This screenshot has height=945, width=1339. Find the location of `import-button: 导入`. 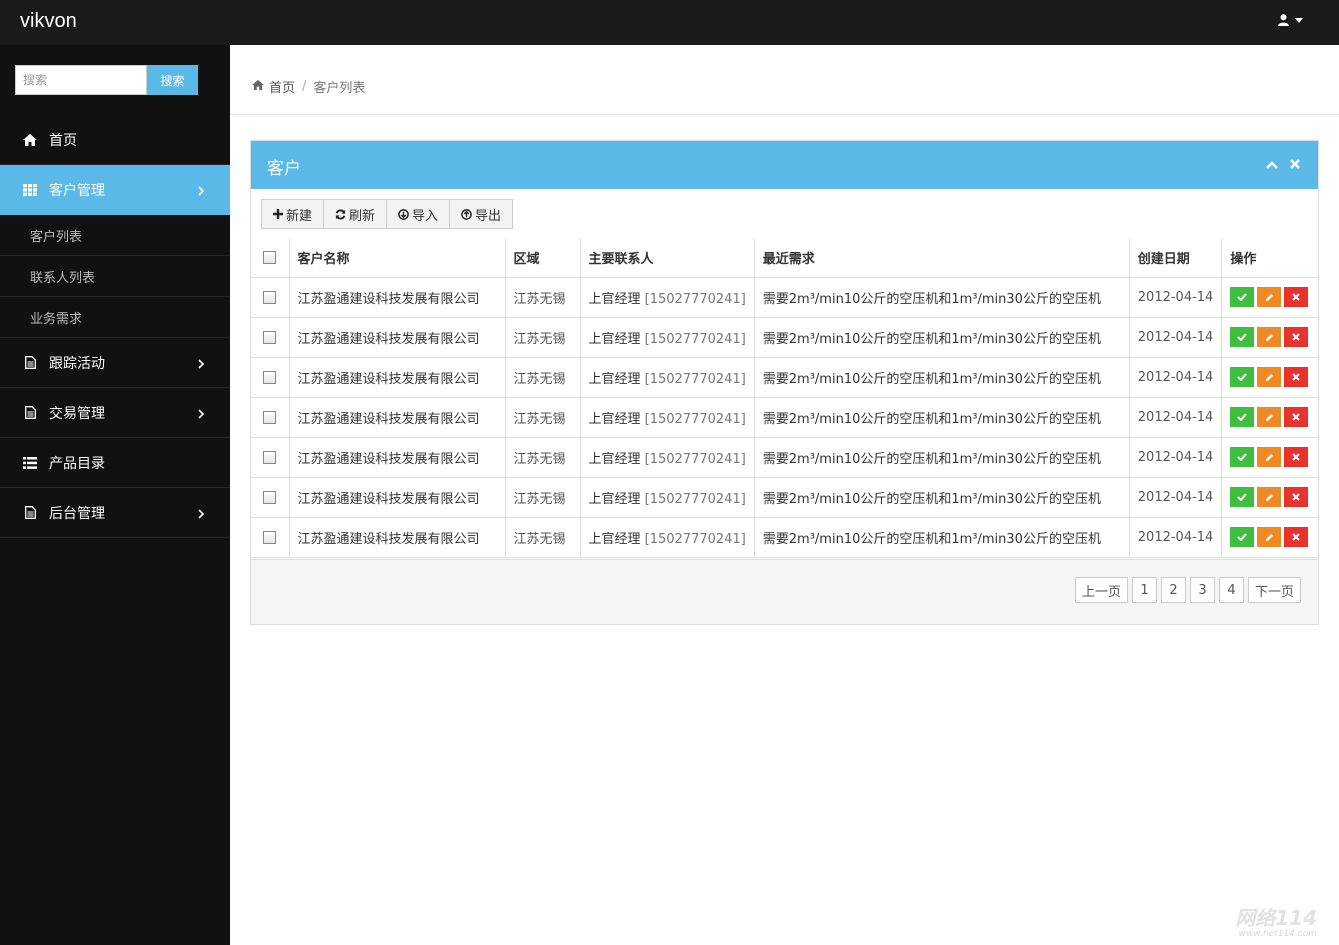

import-button: 导入 is located at coordinates (418, 214).